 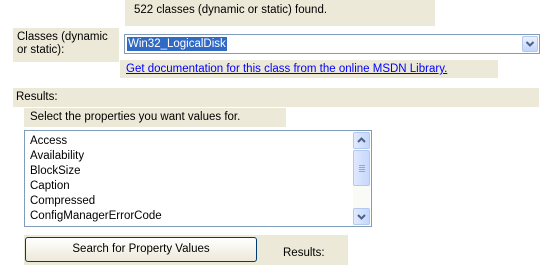 I want to click on class-count-text: 522 classes (dynamic or static) found., so click(x=231, y=10).